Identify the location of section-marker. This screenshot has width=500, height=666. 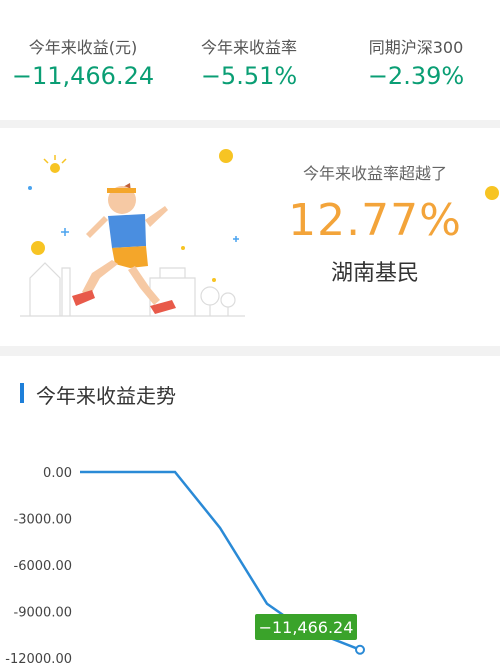
(22, 393).